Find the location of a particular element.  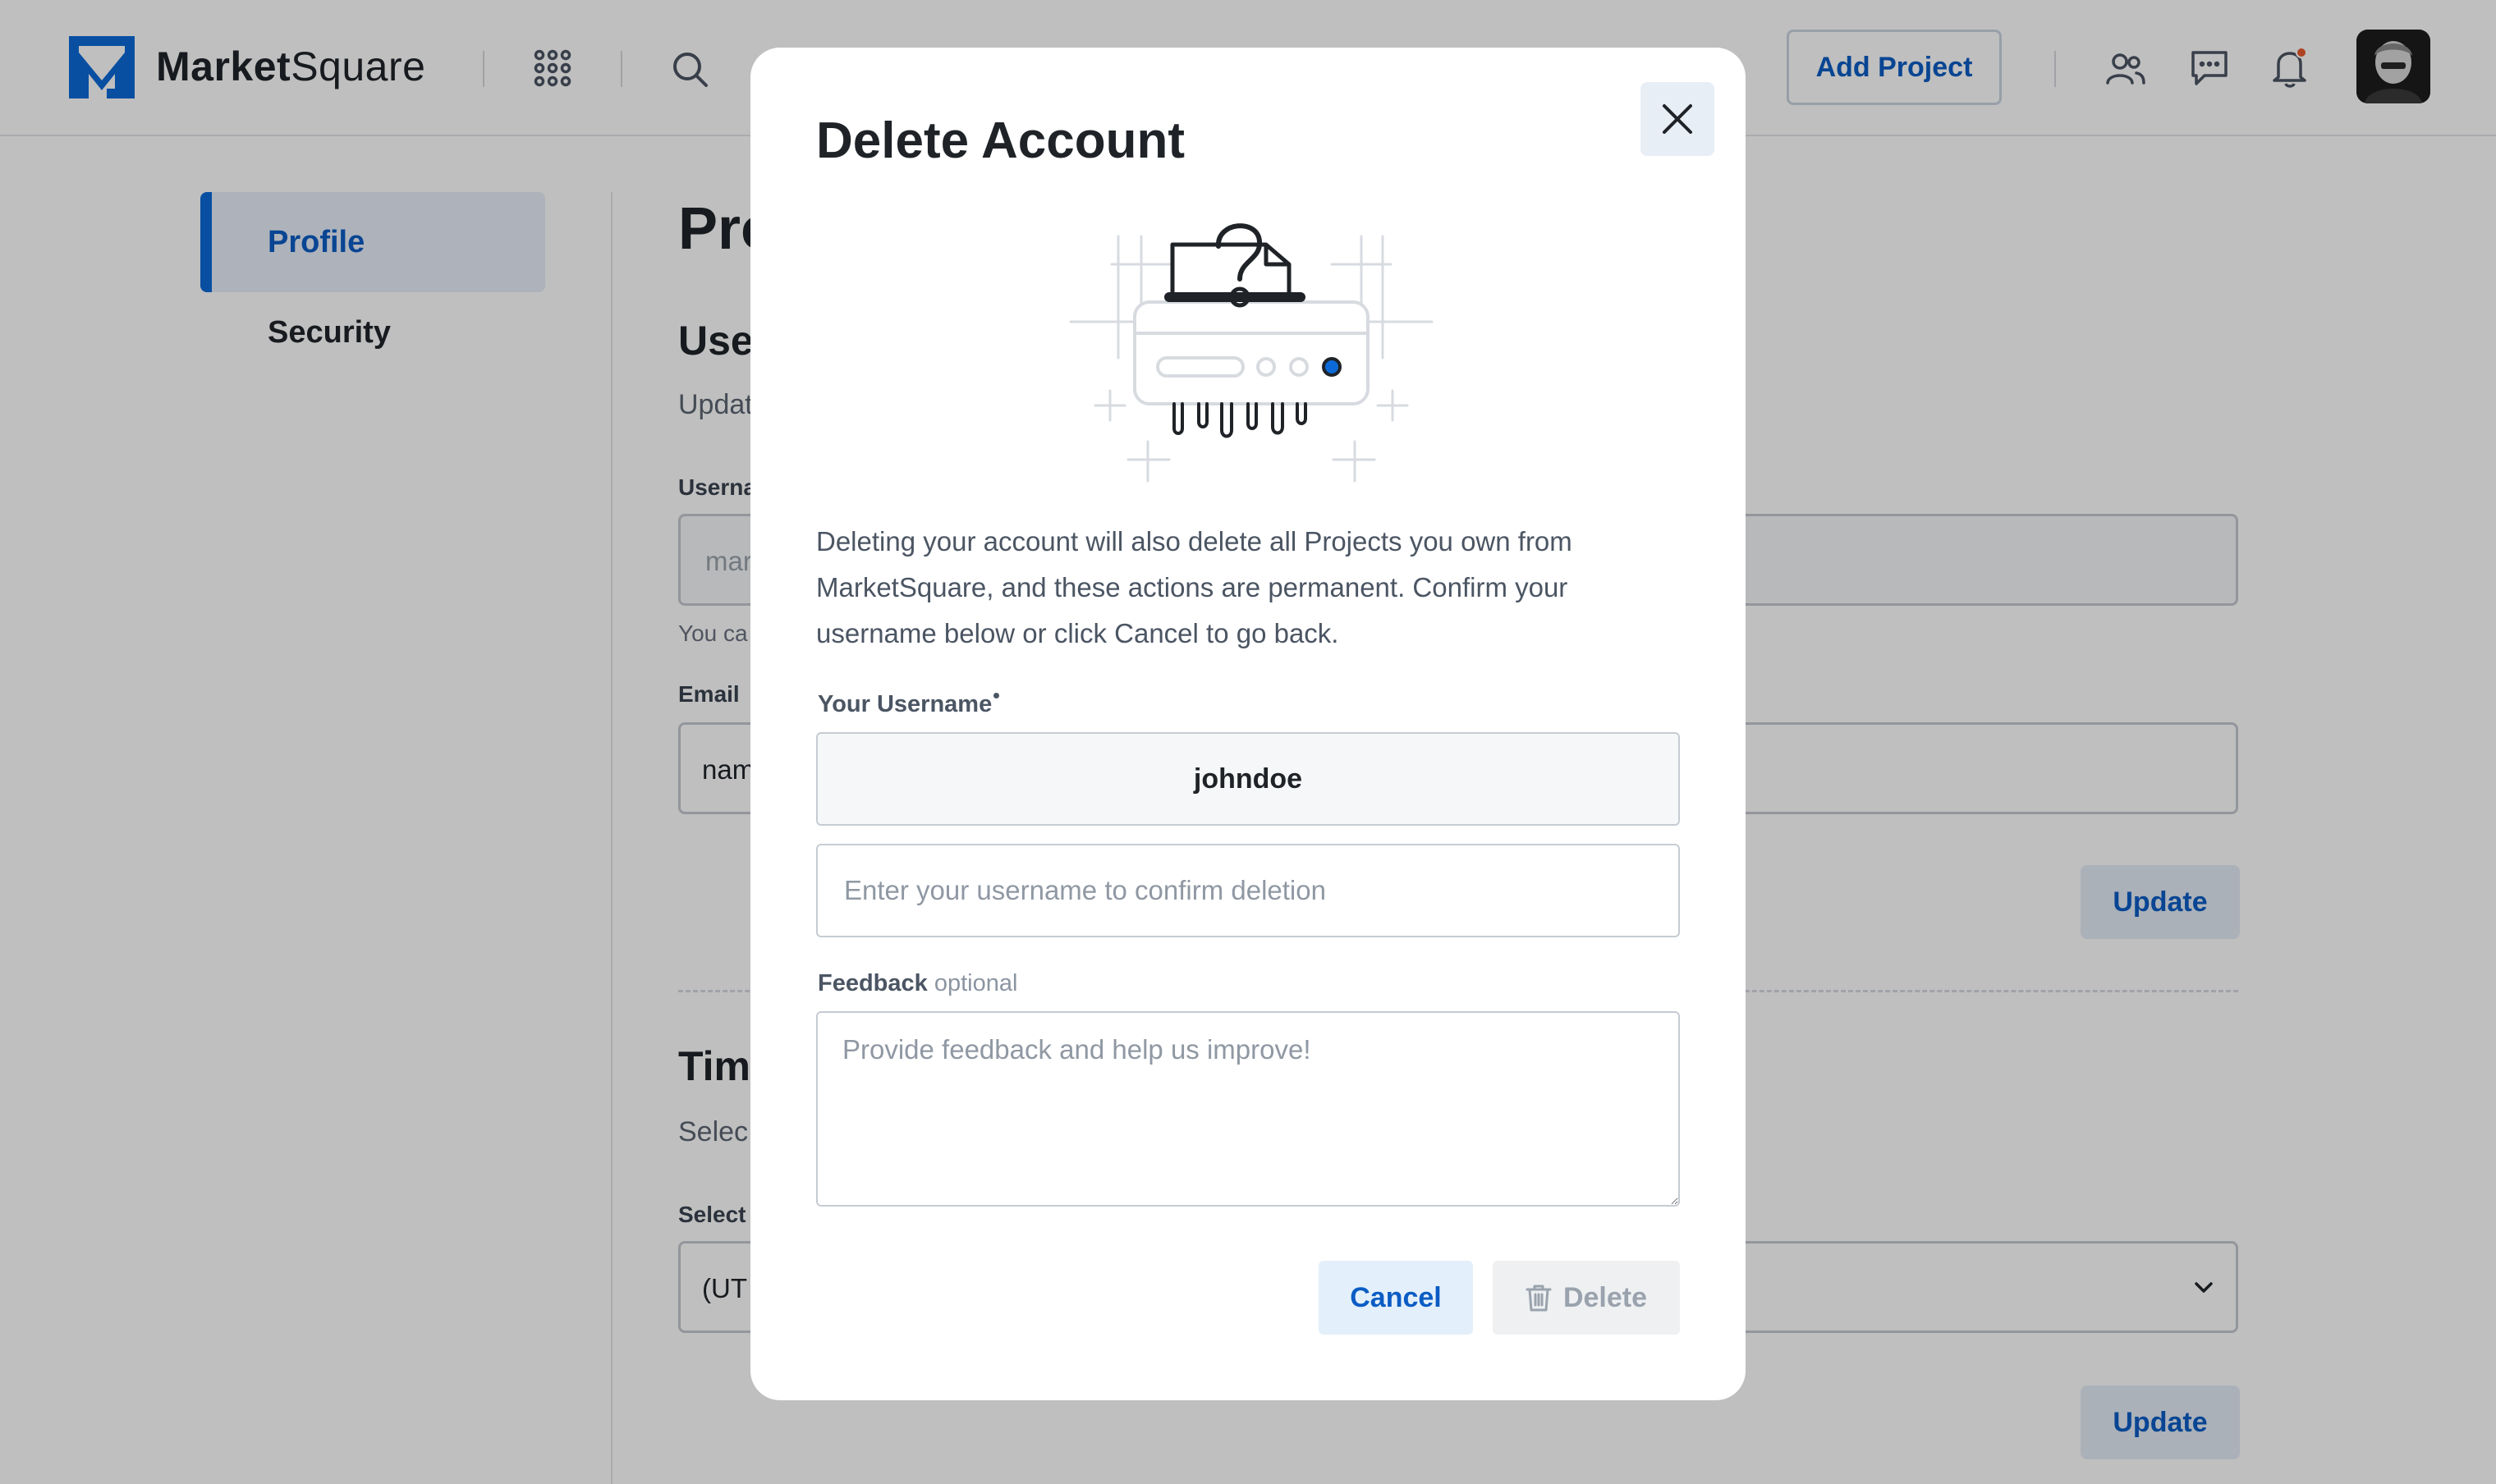

close-icon is located at coordinates (1677, 119).